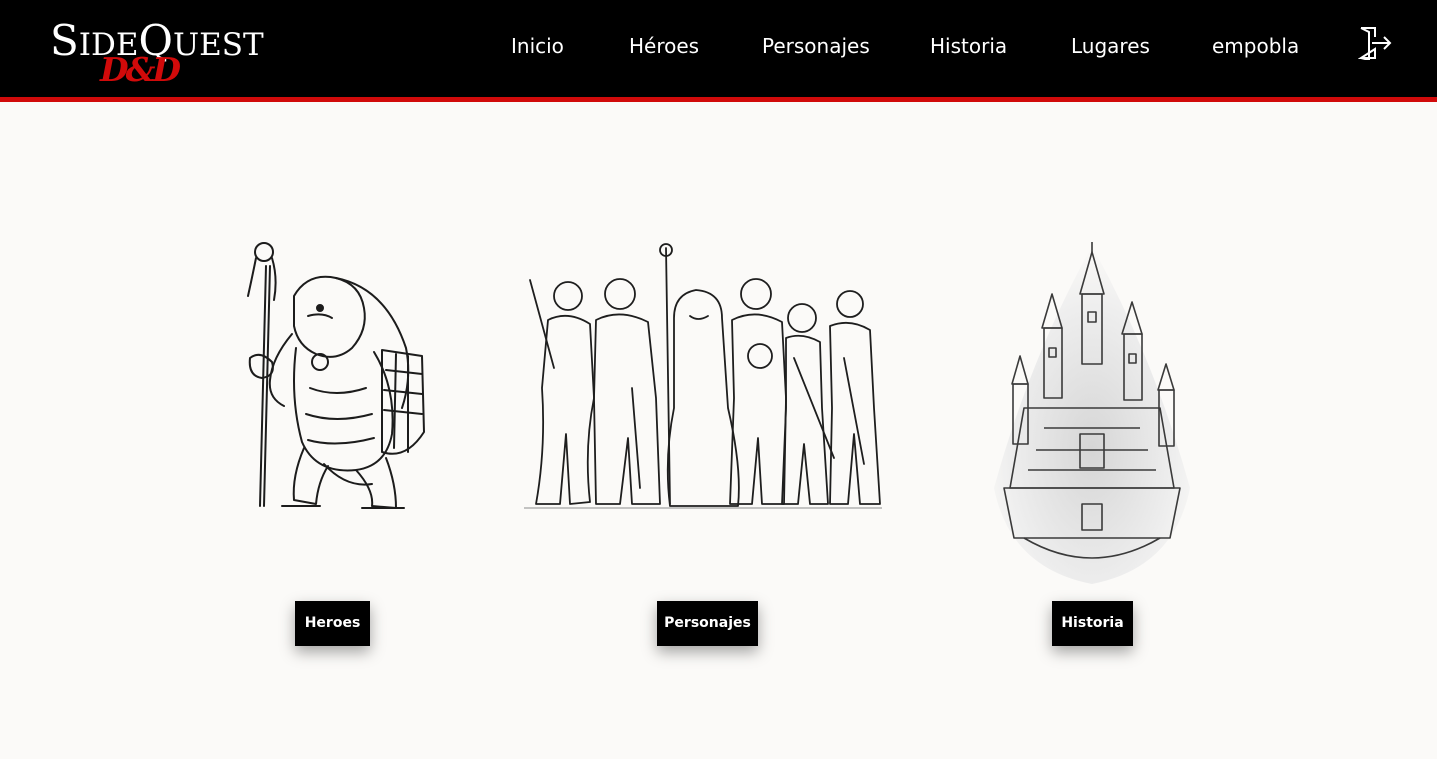 The width and height of the screenshot is (1437, 759). What do you see at coordinates (1375, 44) in the screenshot?
I see `logout-icon` at bounding box center [1375, 44].